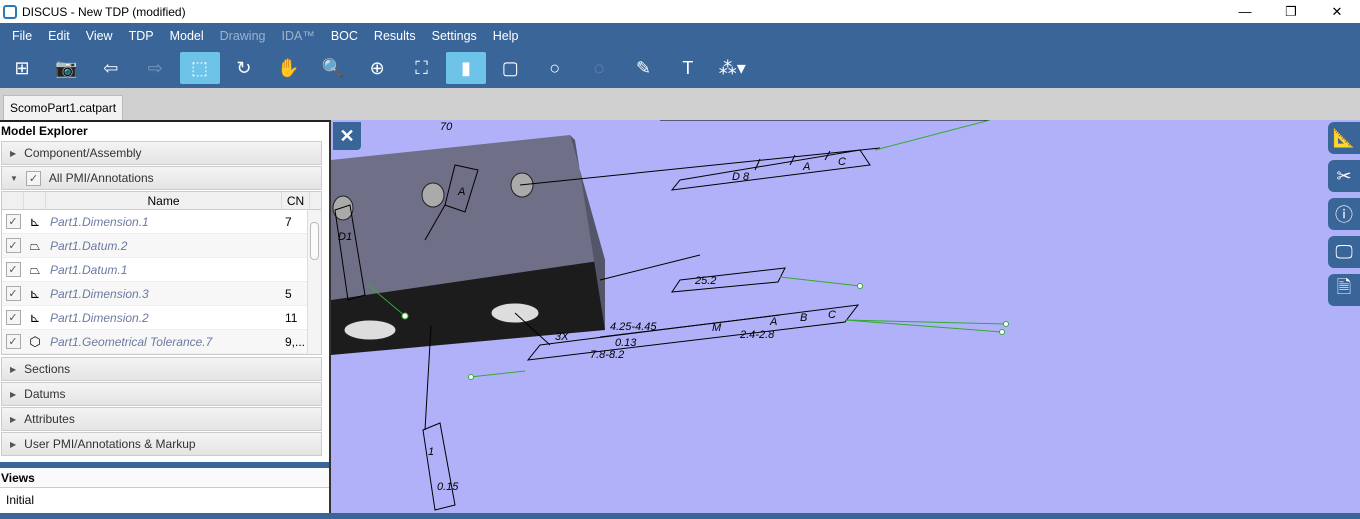 This screenshot has height=519, width=1360. Describe the element at coordinates (199, 68) in the screenshot. I see `select-button: ⬚` at that location.